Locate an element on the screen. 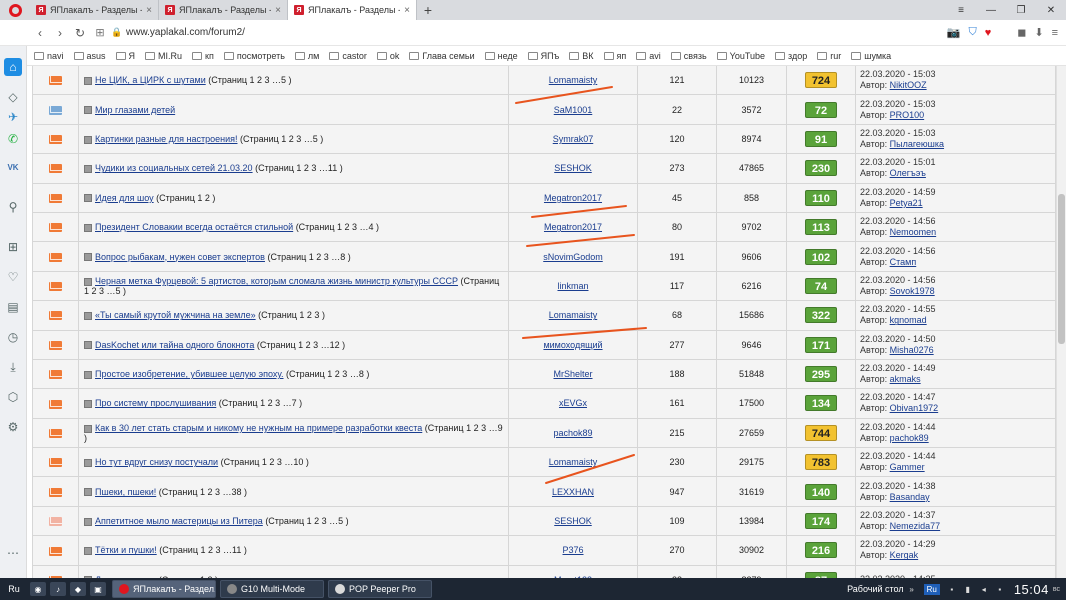 The width and height of the screenshot is (1066, 600). page-scrollbar is located at coordinates (1061, 322).